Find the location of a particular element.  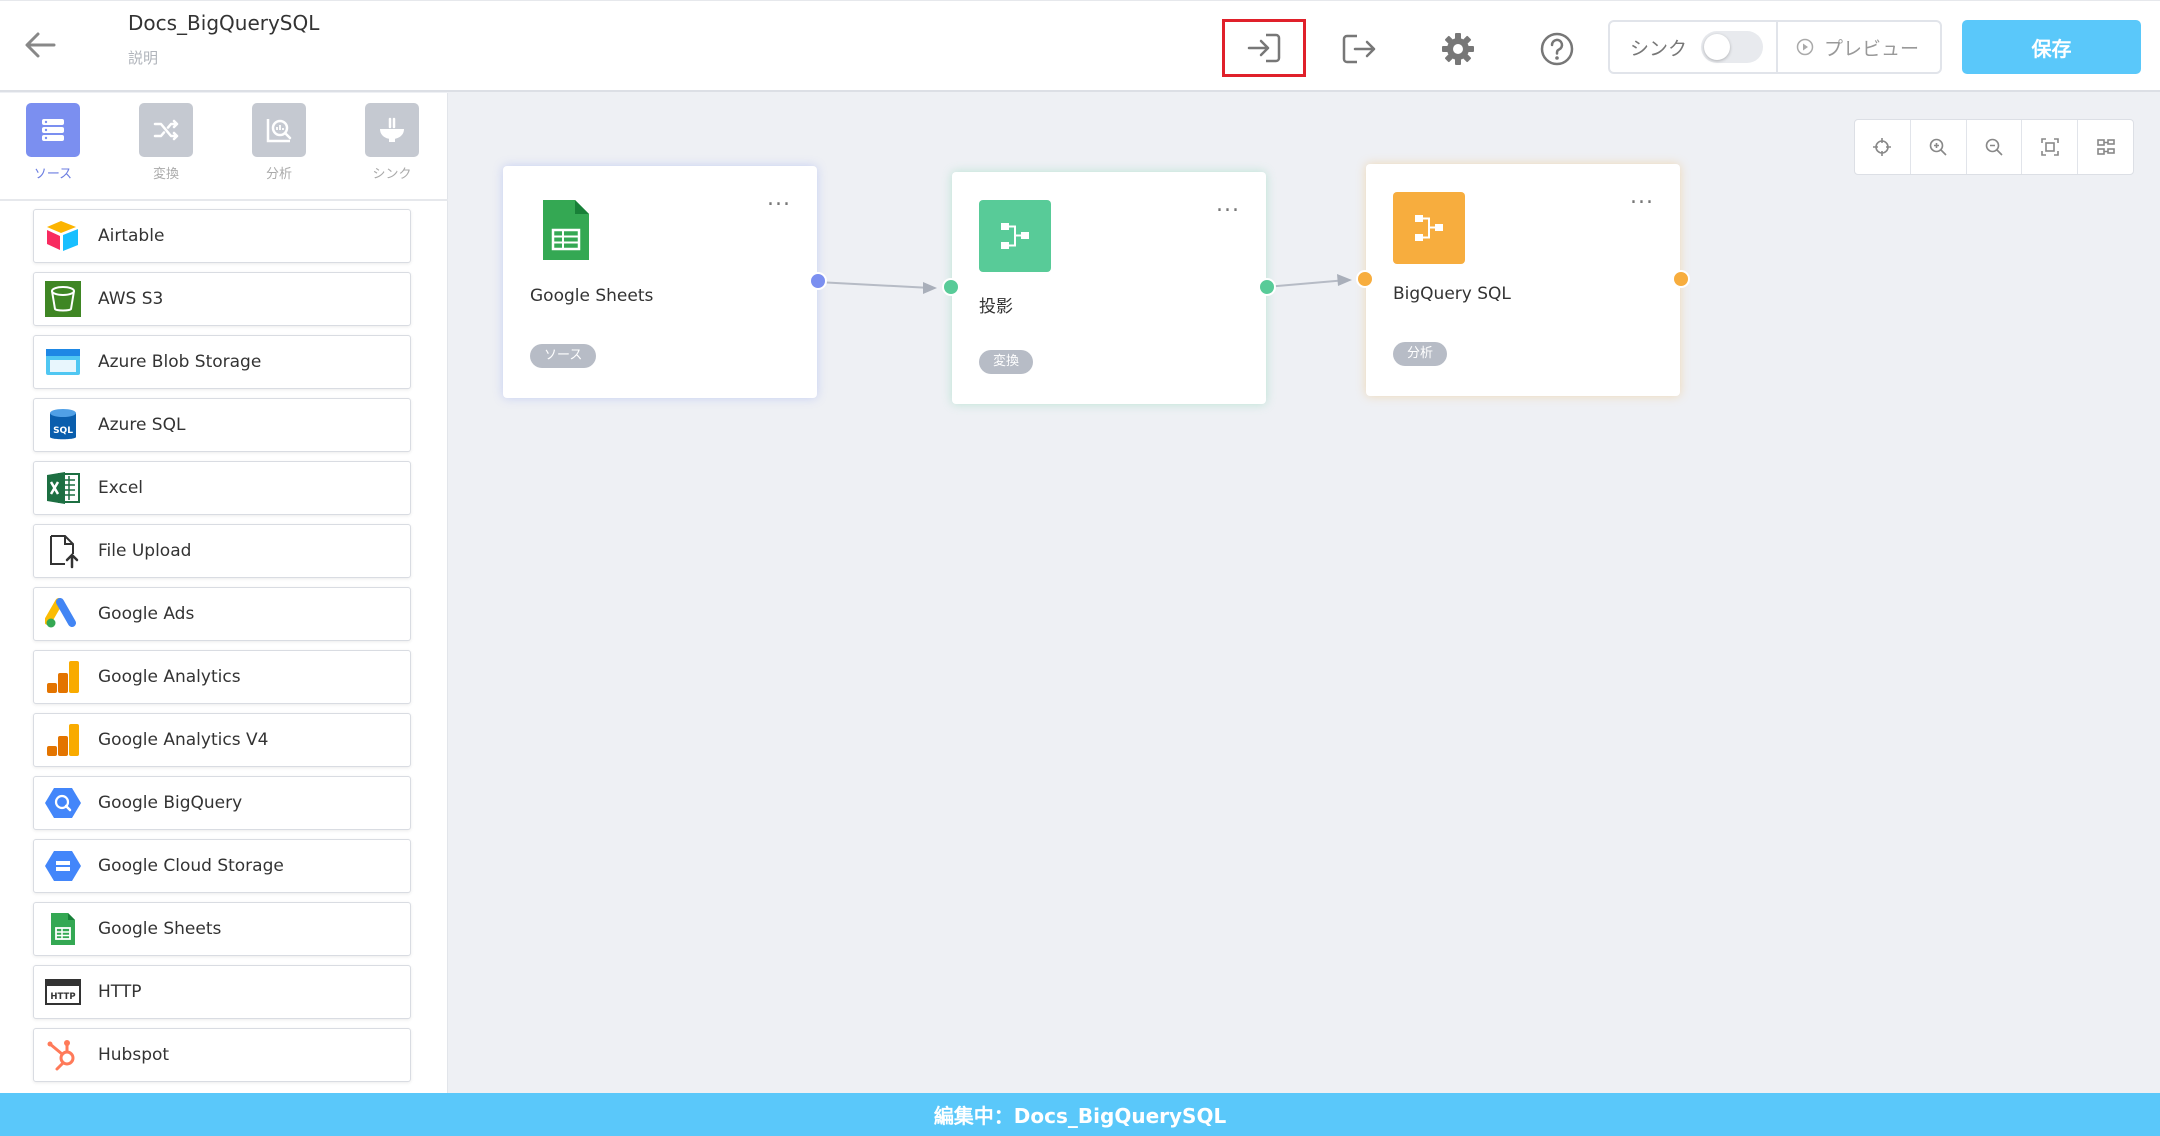

node-google-sheets: ... Google Sheets ソース is located at coordinates (665, 282).